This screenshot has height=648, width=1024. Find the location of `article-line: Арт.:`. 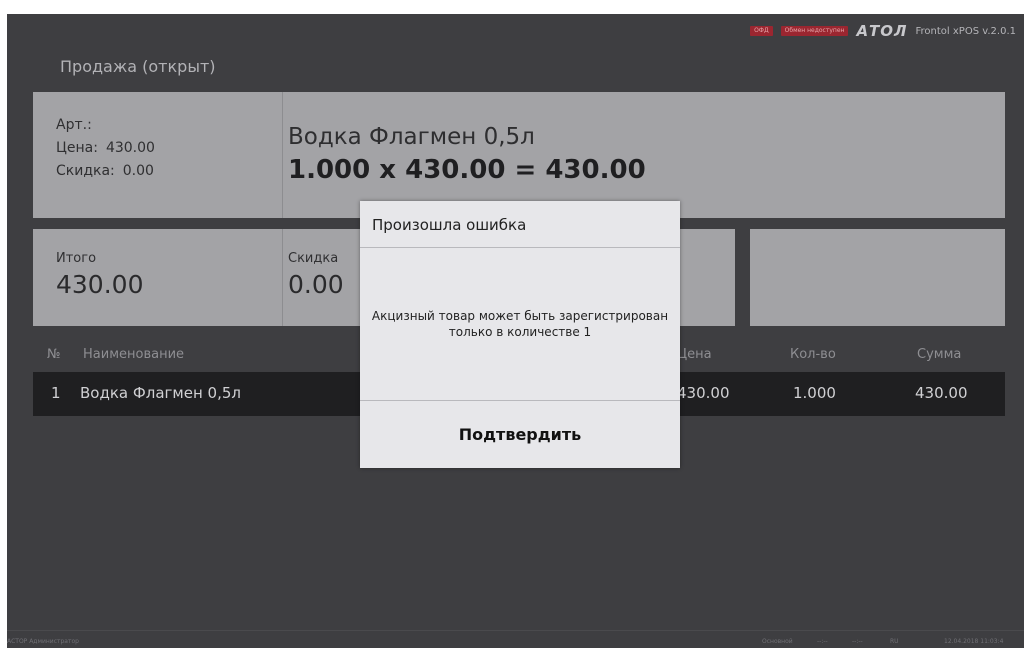

article-line: Арт.: is located at coordinates (169, 125).